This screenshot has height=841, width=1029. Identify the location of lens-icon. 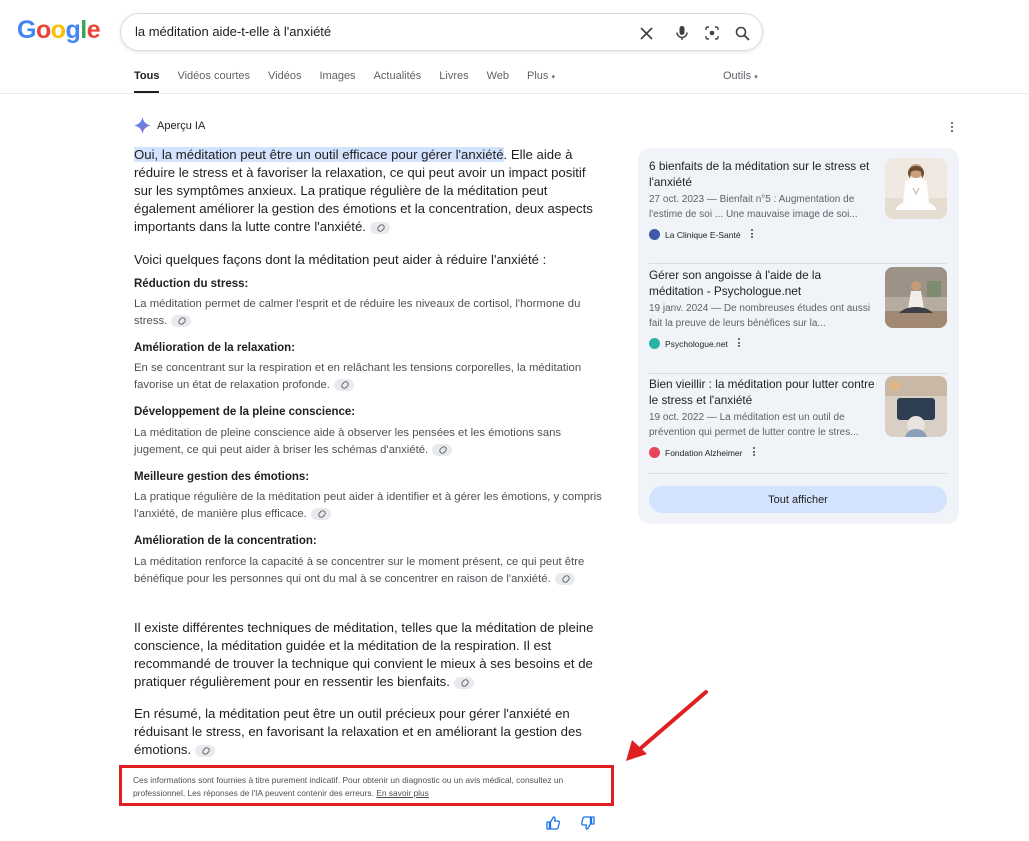
(712, 33).